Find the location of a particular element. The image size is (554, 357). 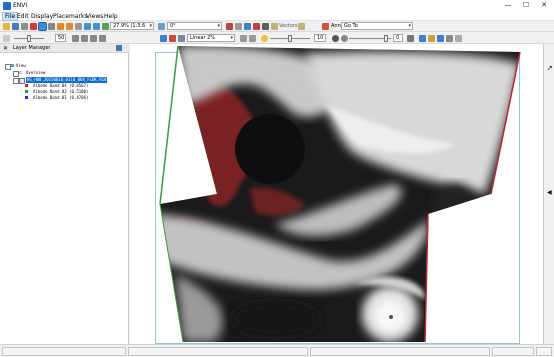

status-bar is located at coordinates (277, 350).